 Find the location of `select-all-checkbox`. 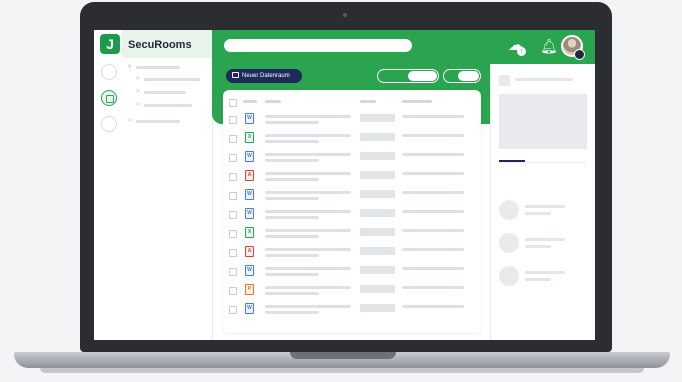

select-all-checkbox is located at coordinates (233, 103).